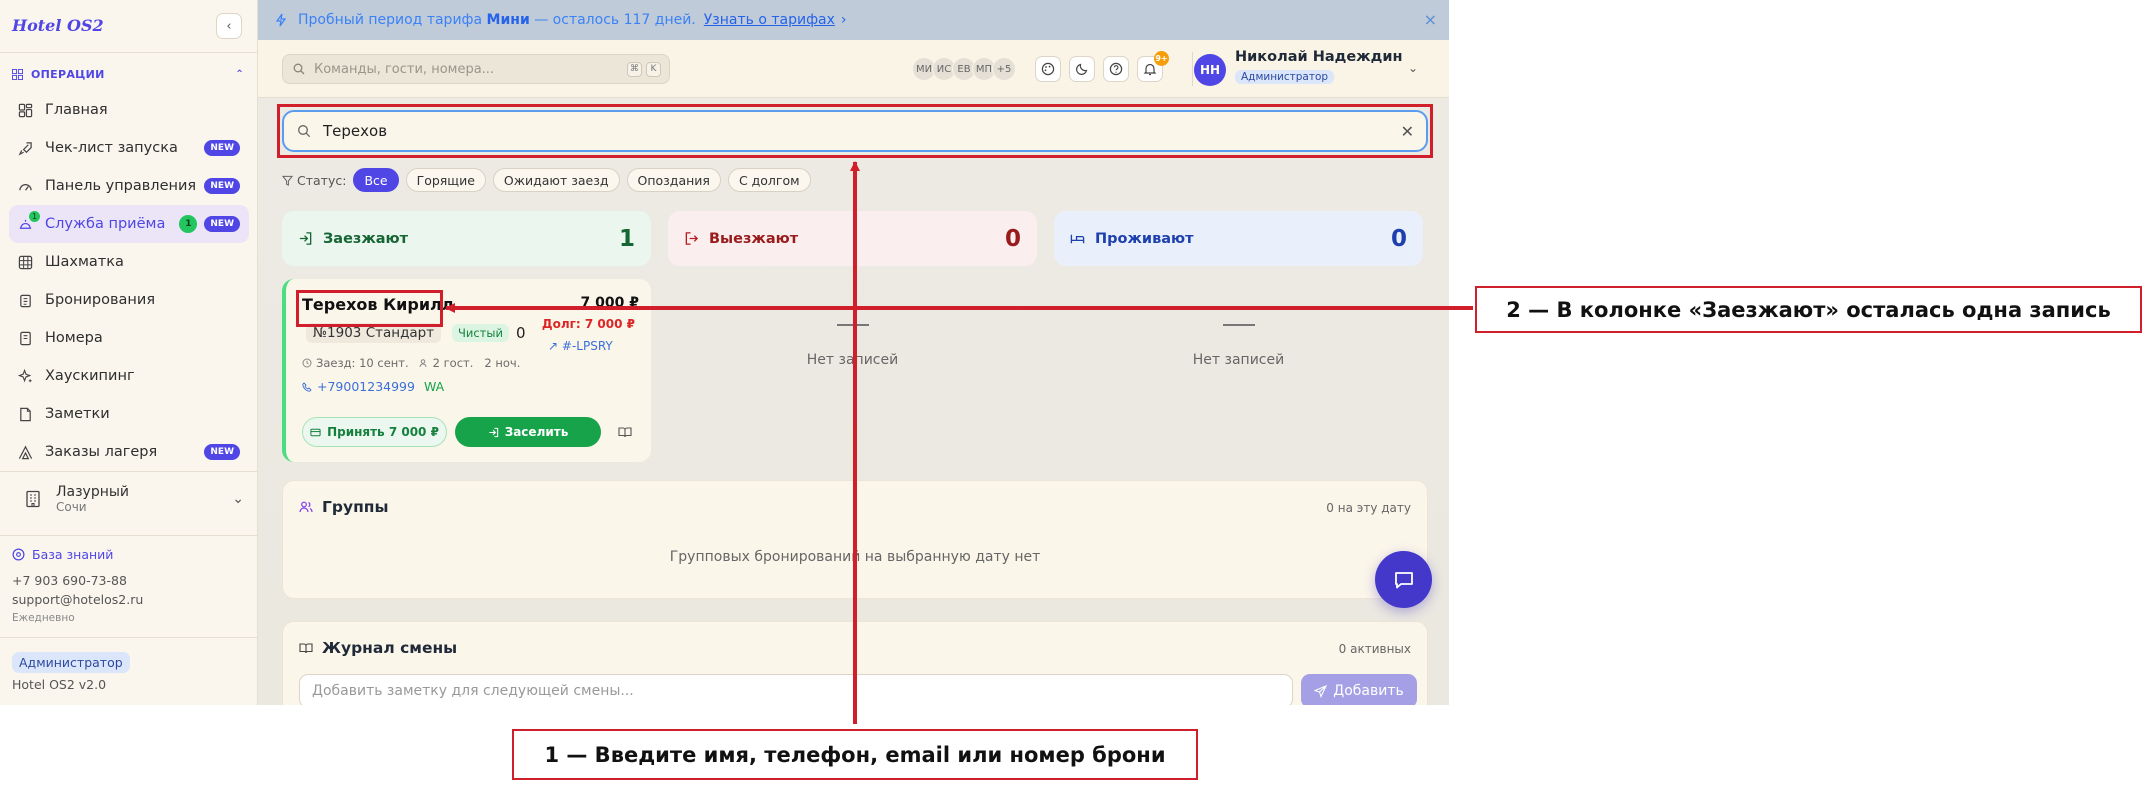 This screenshot has height=799, width=2149. I want to click on sidebar-item-label: Чек-лист запуска, so click(111, 148).